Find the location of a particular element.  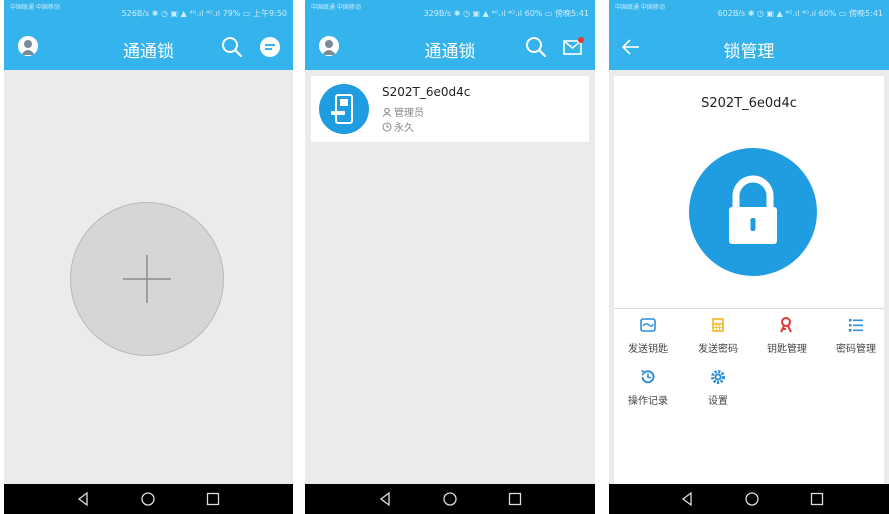

action-label: 发送密码 is located at coordinates (718, 349).